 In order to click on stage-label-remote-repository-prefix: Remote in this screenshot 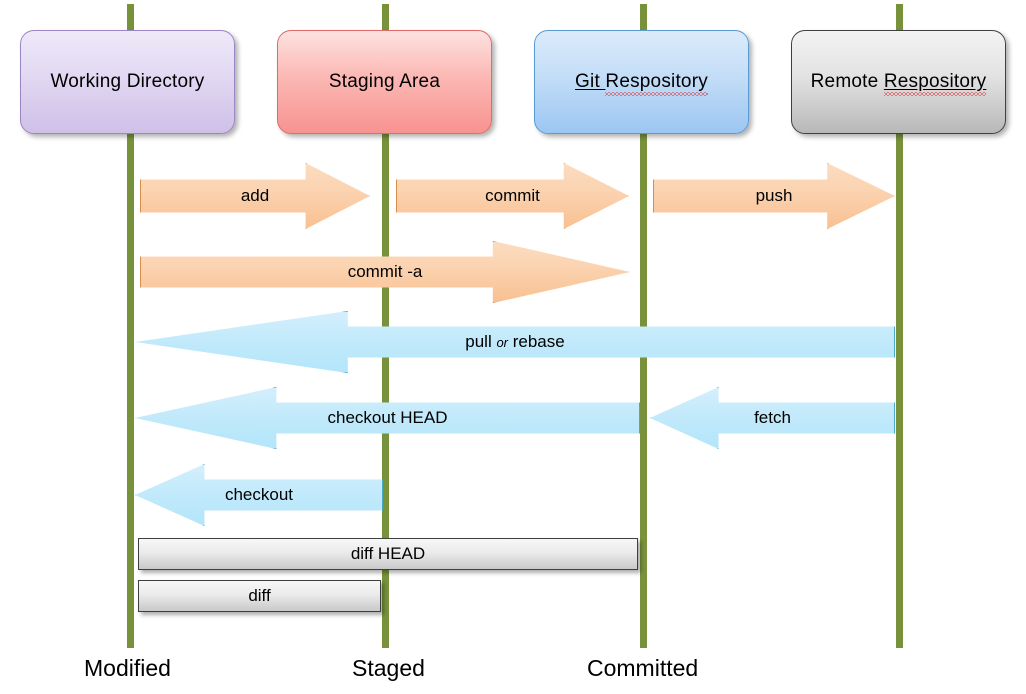, I will do `click(847, 81)`.